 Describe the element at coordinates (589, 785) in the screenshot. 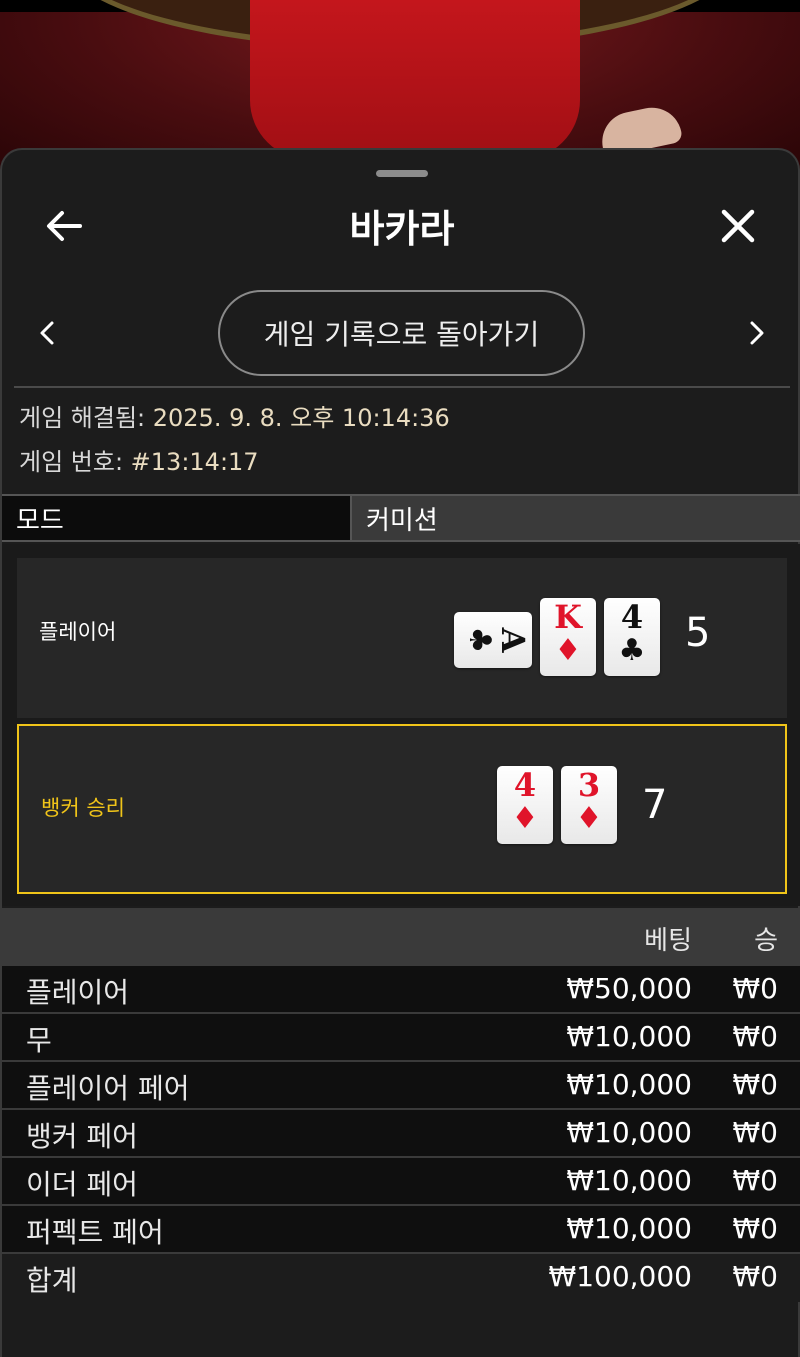

I see `card-rank: 3` at that location.